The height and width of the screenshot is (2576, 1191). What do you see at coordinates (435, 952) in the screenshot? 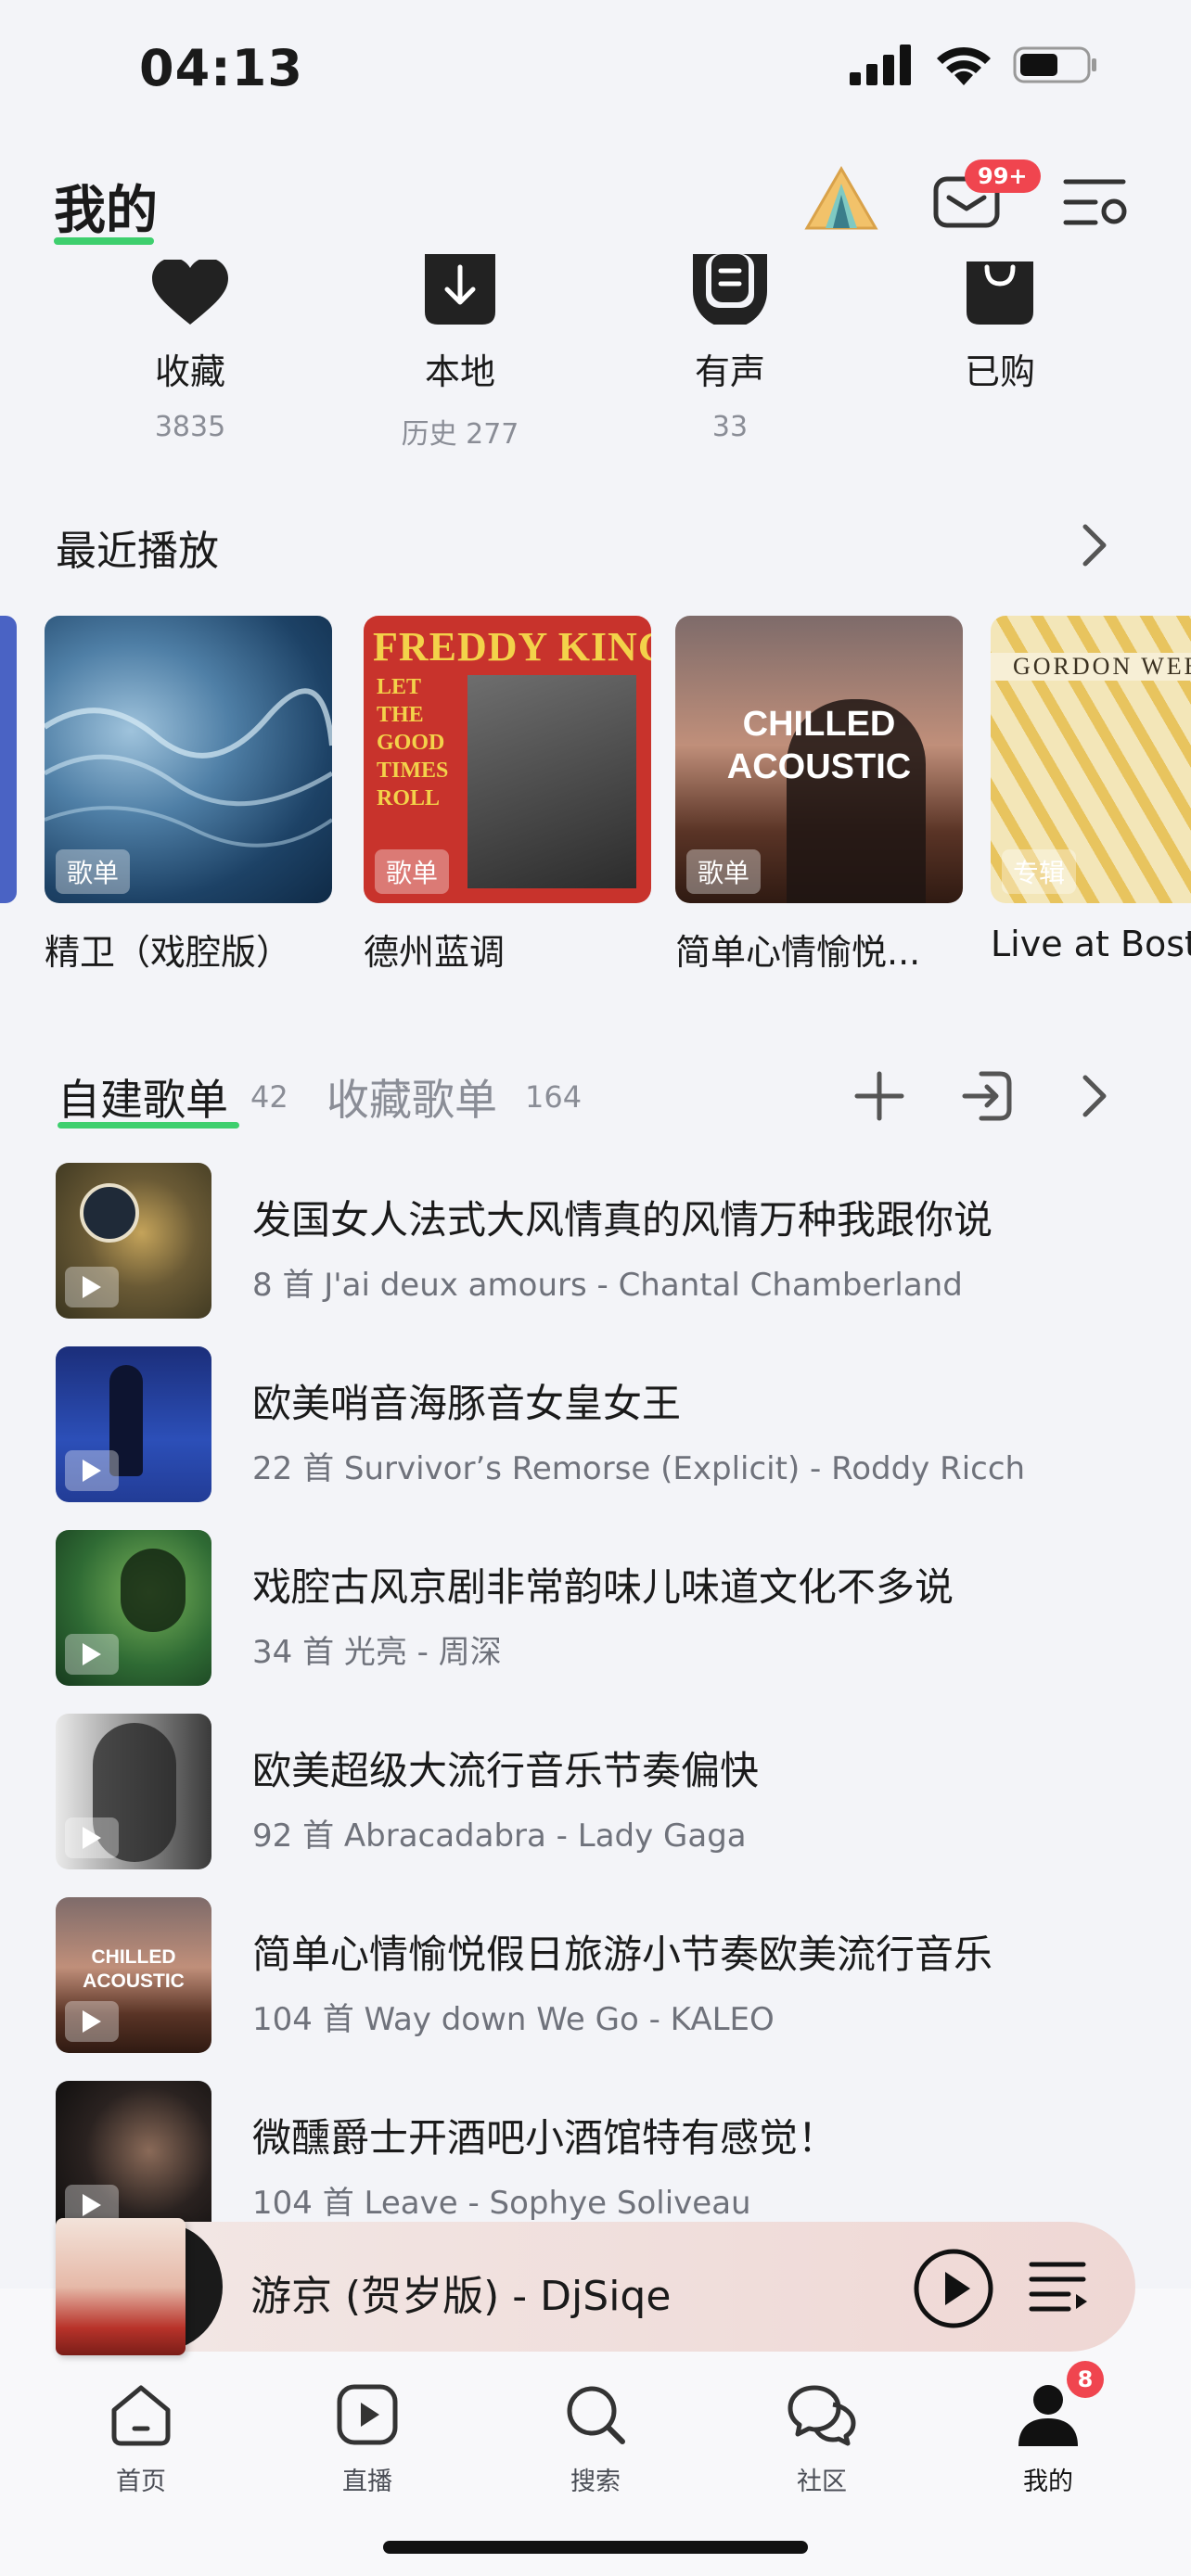
I see `recent-name: 德州蓝调` at bounding box center [435, 952].